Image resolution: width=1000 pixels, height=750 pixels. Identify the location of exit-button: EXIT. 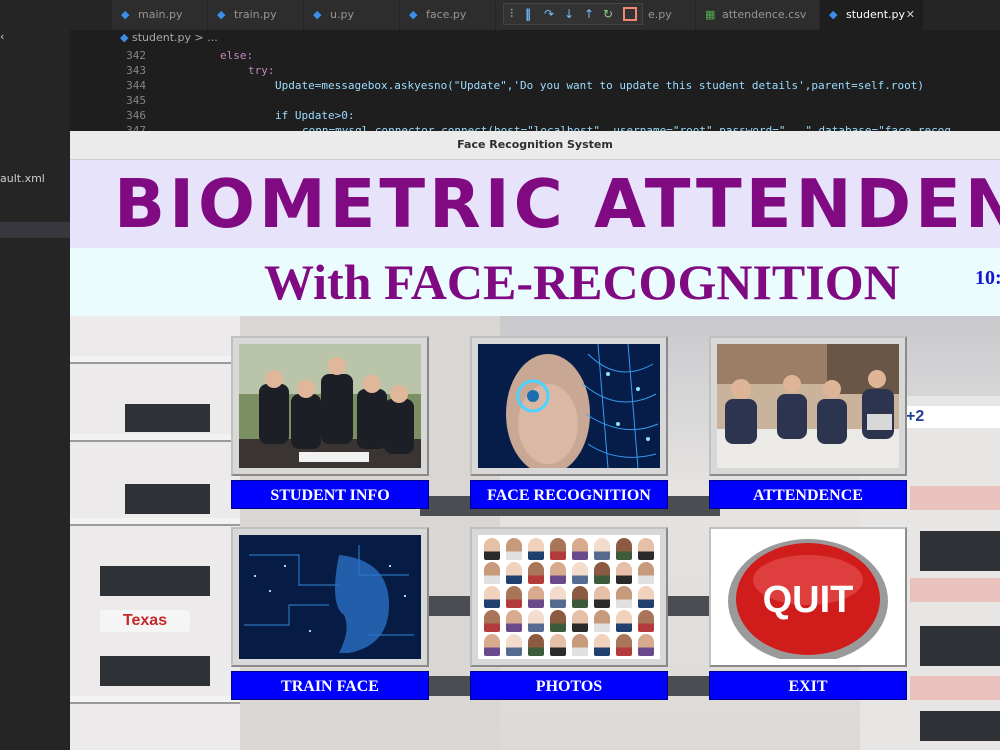
(808, 685).